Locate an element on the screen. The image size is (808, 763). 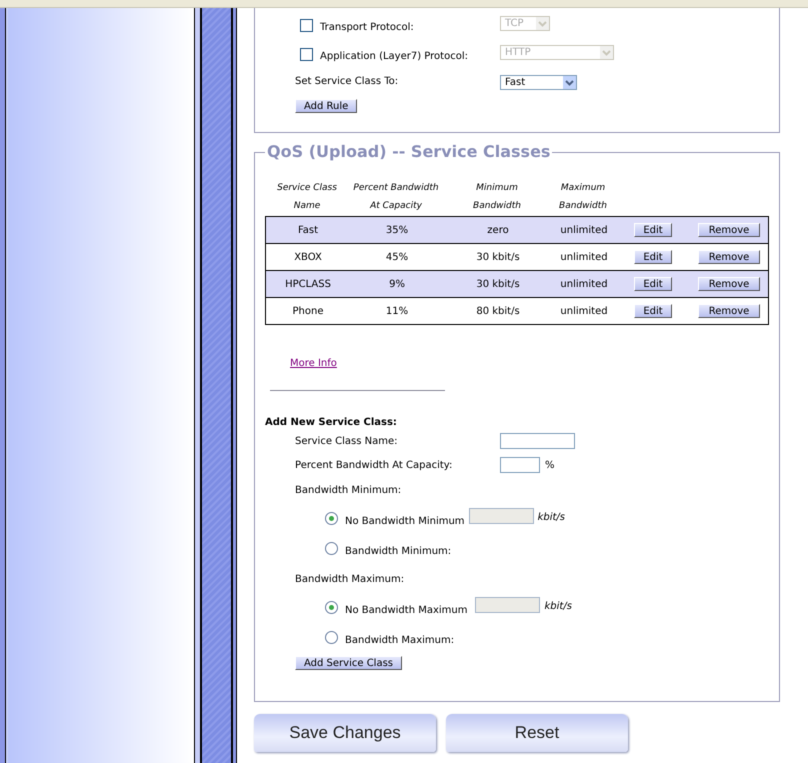
unit-label: % is located at coordinates (550, 465).